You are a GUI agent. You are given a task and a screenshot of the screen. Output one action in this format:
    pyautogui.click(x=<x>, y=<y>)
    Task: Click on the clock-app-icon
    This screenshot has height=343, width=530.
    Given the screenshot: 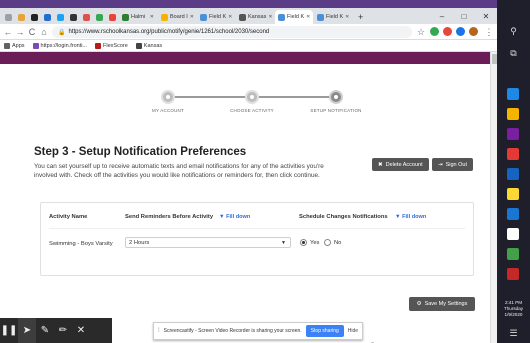 What is the action you would take?
    pyautogui.click(x=513, y=234)
    